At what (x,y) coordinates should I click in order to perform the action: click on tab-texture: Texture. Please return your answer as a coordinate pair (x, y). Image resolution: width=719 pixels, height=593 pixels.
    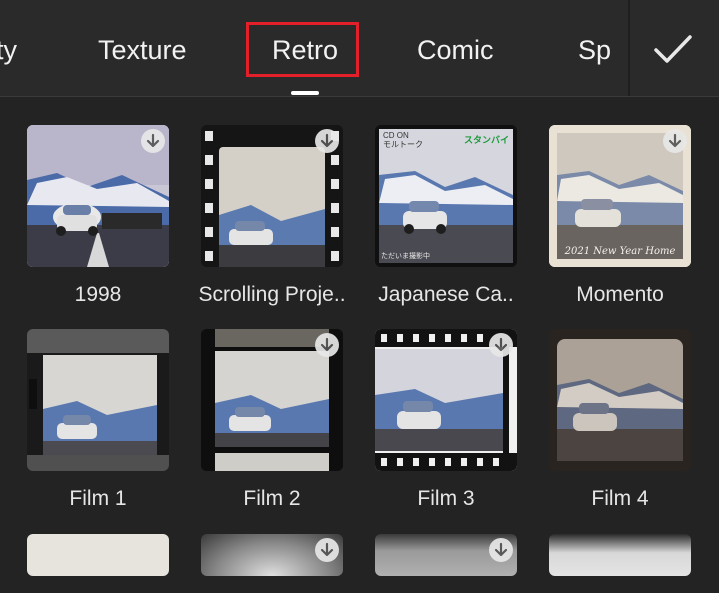
    Looking at the image, I should click on (142, 50).